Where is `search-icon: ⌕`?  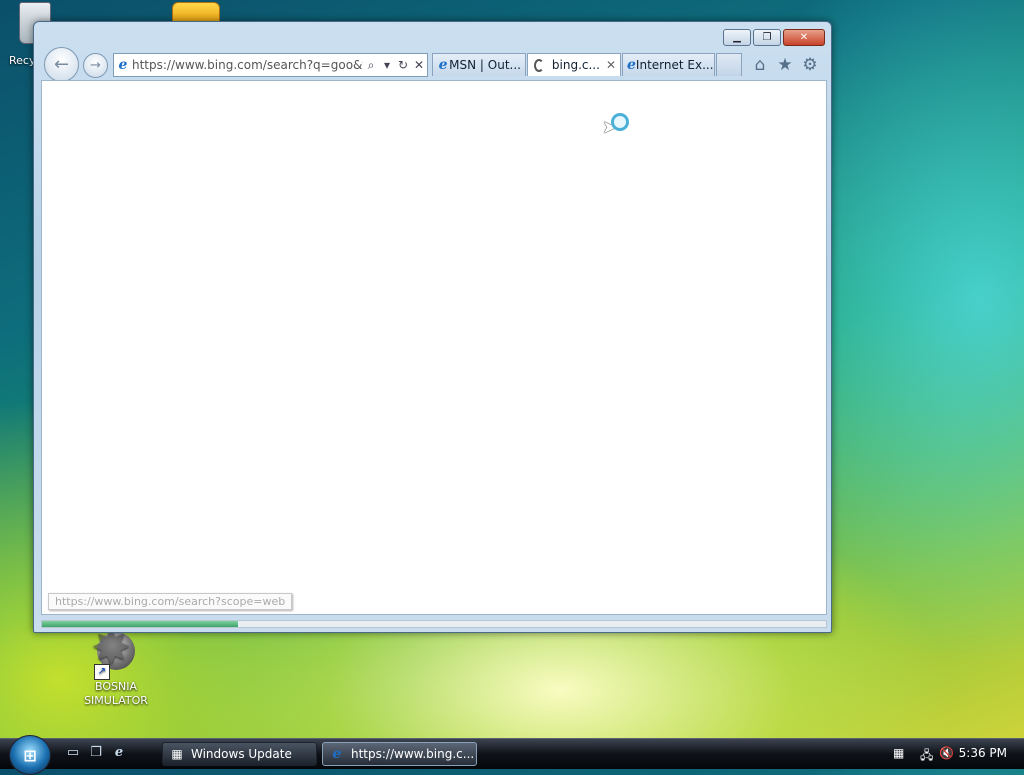 search-icon: ⌕ is located at coordinates (371, 65).